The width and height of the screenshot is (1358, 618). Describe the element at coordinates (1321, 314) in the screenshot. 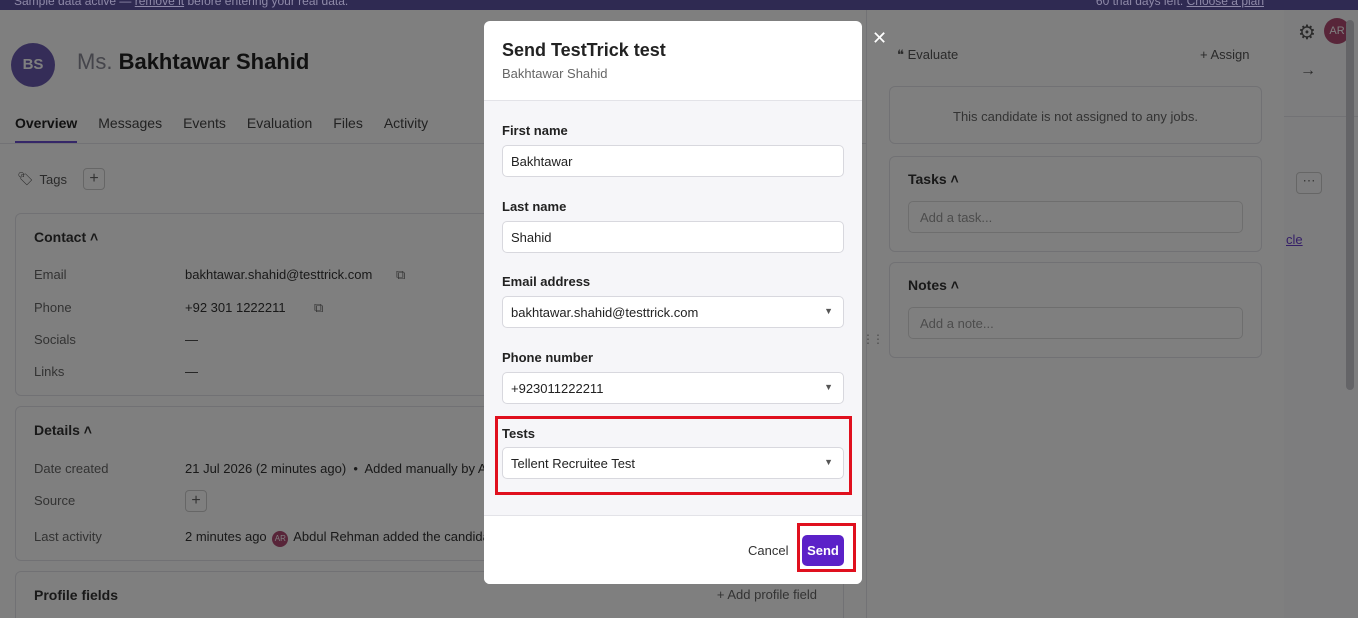

I see `right-strip: ⚙ AR → ⋯ cle` at that location.